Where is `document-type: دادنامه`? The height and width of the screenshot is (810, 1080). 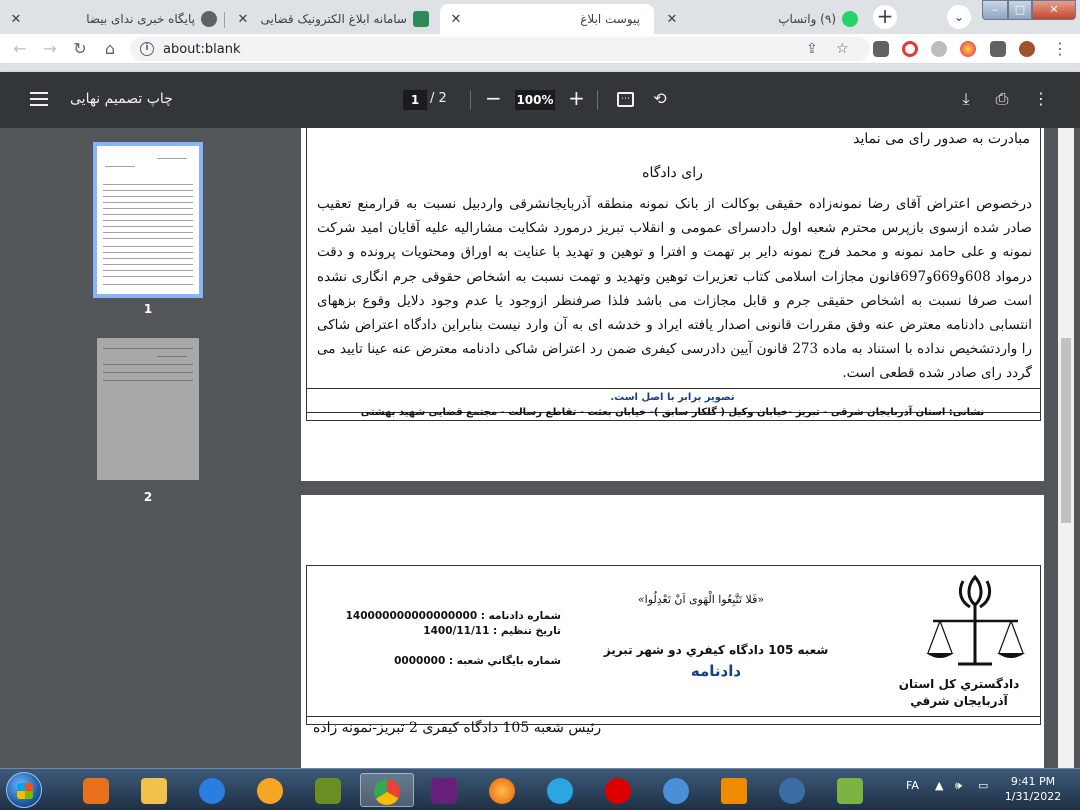 document-type: دادنامه is located at coordinates (716, 671).